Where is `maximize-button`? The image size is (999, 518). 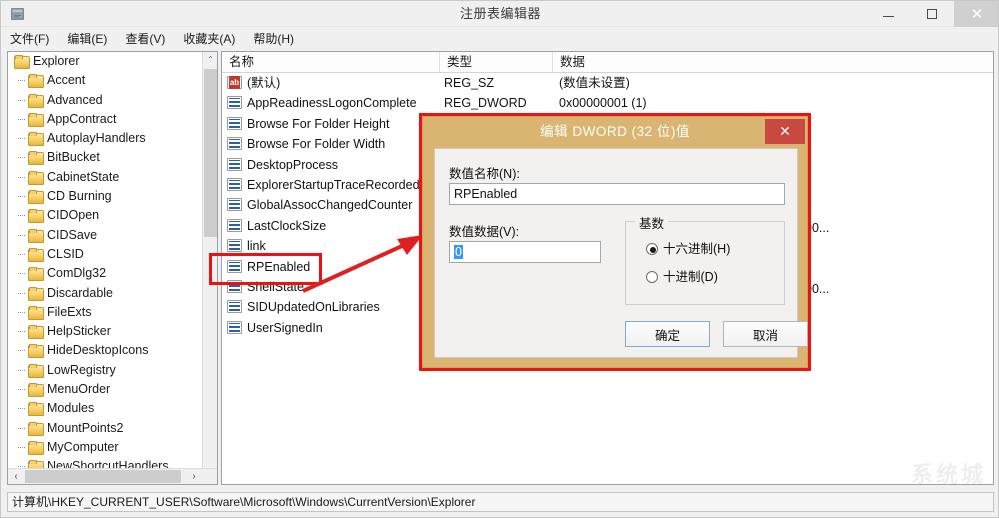
maximize-button is located at coordinates (932, 14).